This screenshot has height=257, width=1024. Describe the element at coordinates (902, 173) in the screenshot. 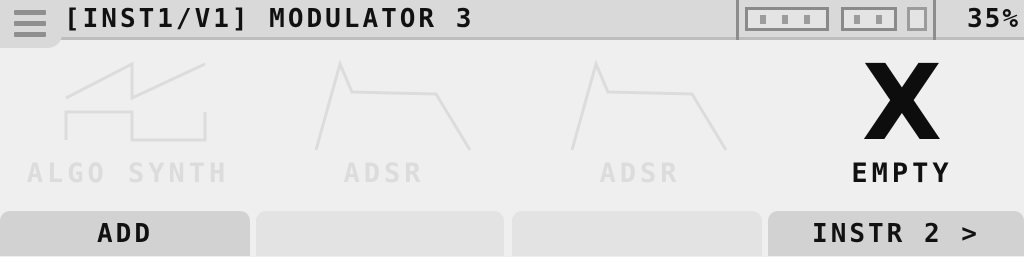

I see `slot-label: EMPTY` at that location.